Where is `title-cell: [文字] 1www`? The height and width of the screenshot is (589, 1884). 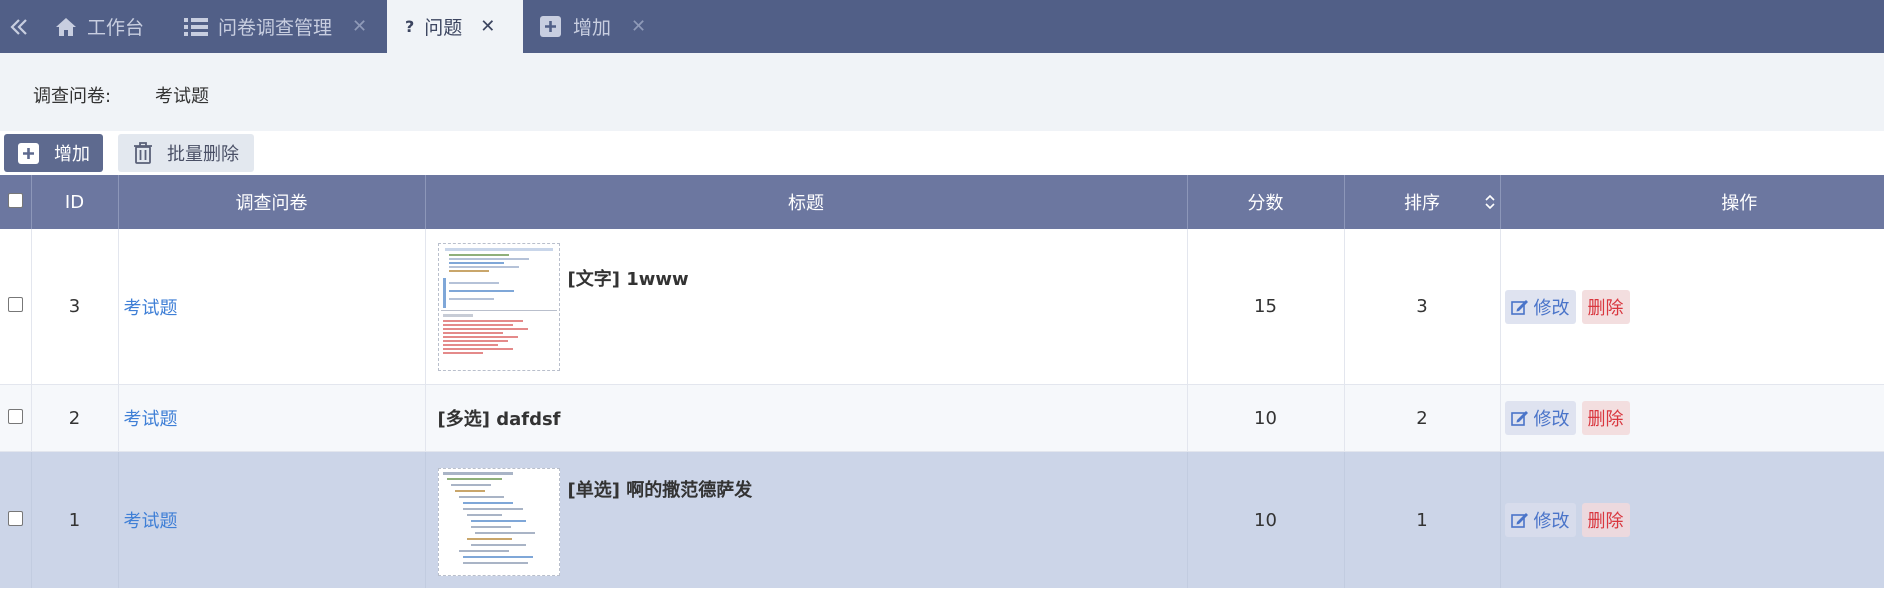 title-cell: [文字] 1www is located at coordinates (806, 307).